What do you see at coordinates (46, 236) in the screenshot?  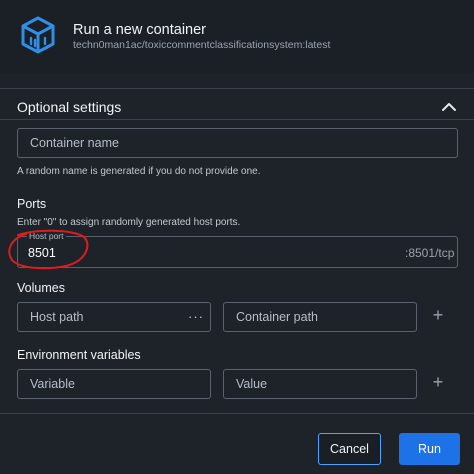 I see `host-port-label: Host port` at bounding box center [46, 236].